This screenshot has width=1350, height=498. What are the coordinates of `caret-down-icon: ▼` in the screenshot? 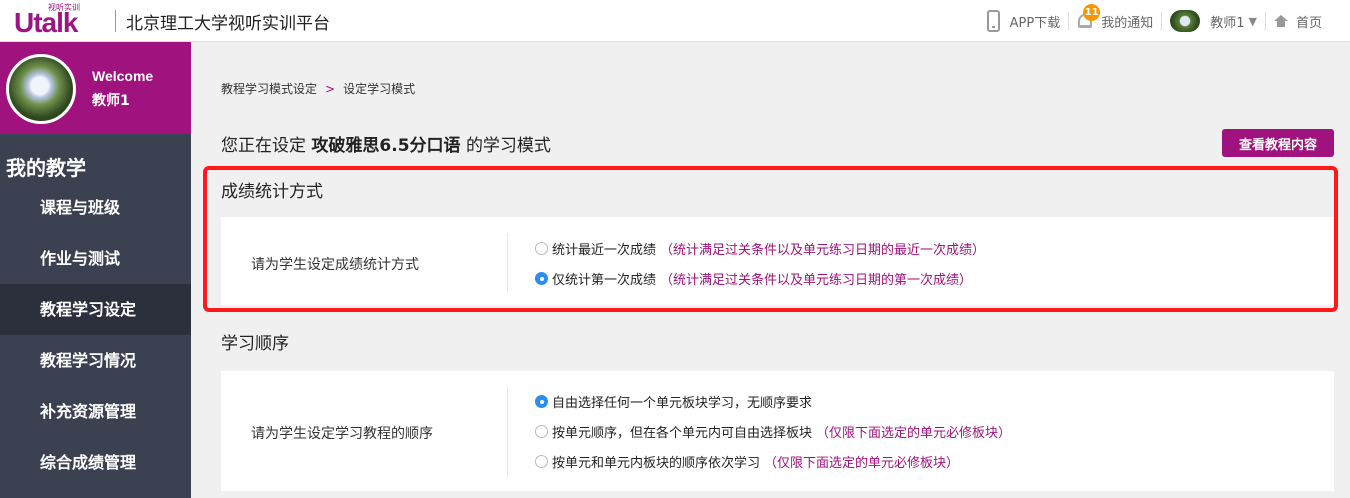 It's located at (1252, 21).